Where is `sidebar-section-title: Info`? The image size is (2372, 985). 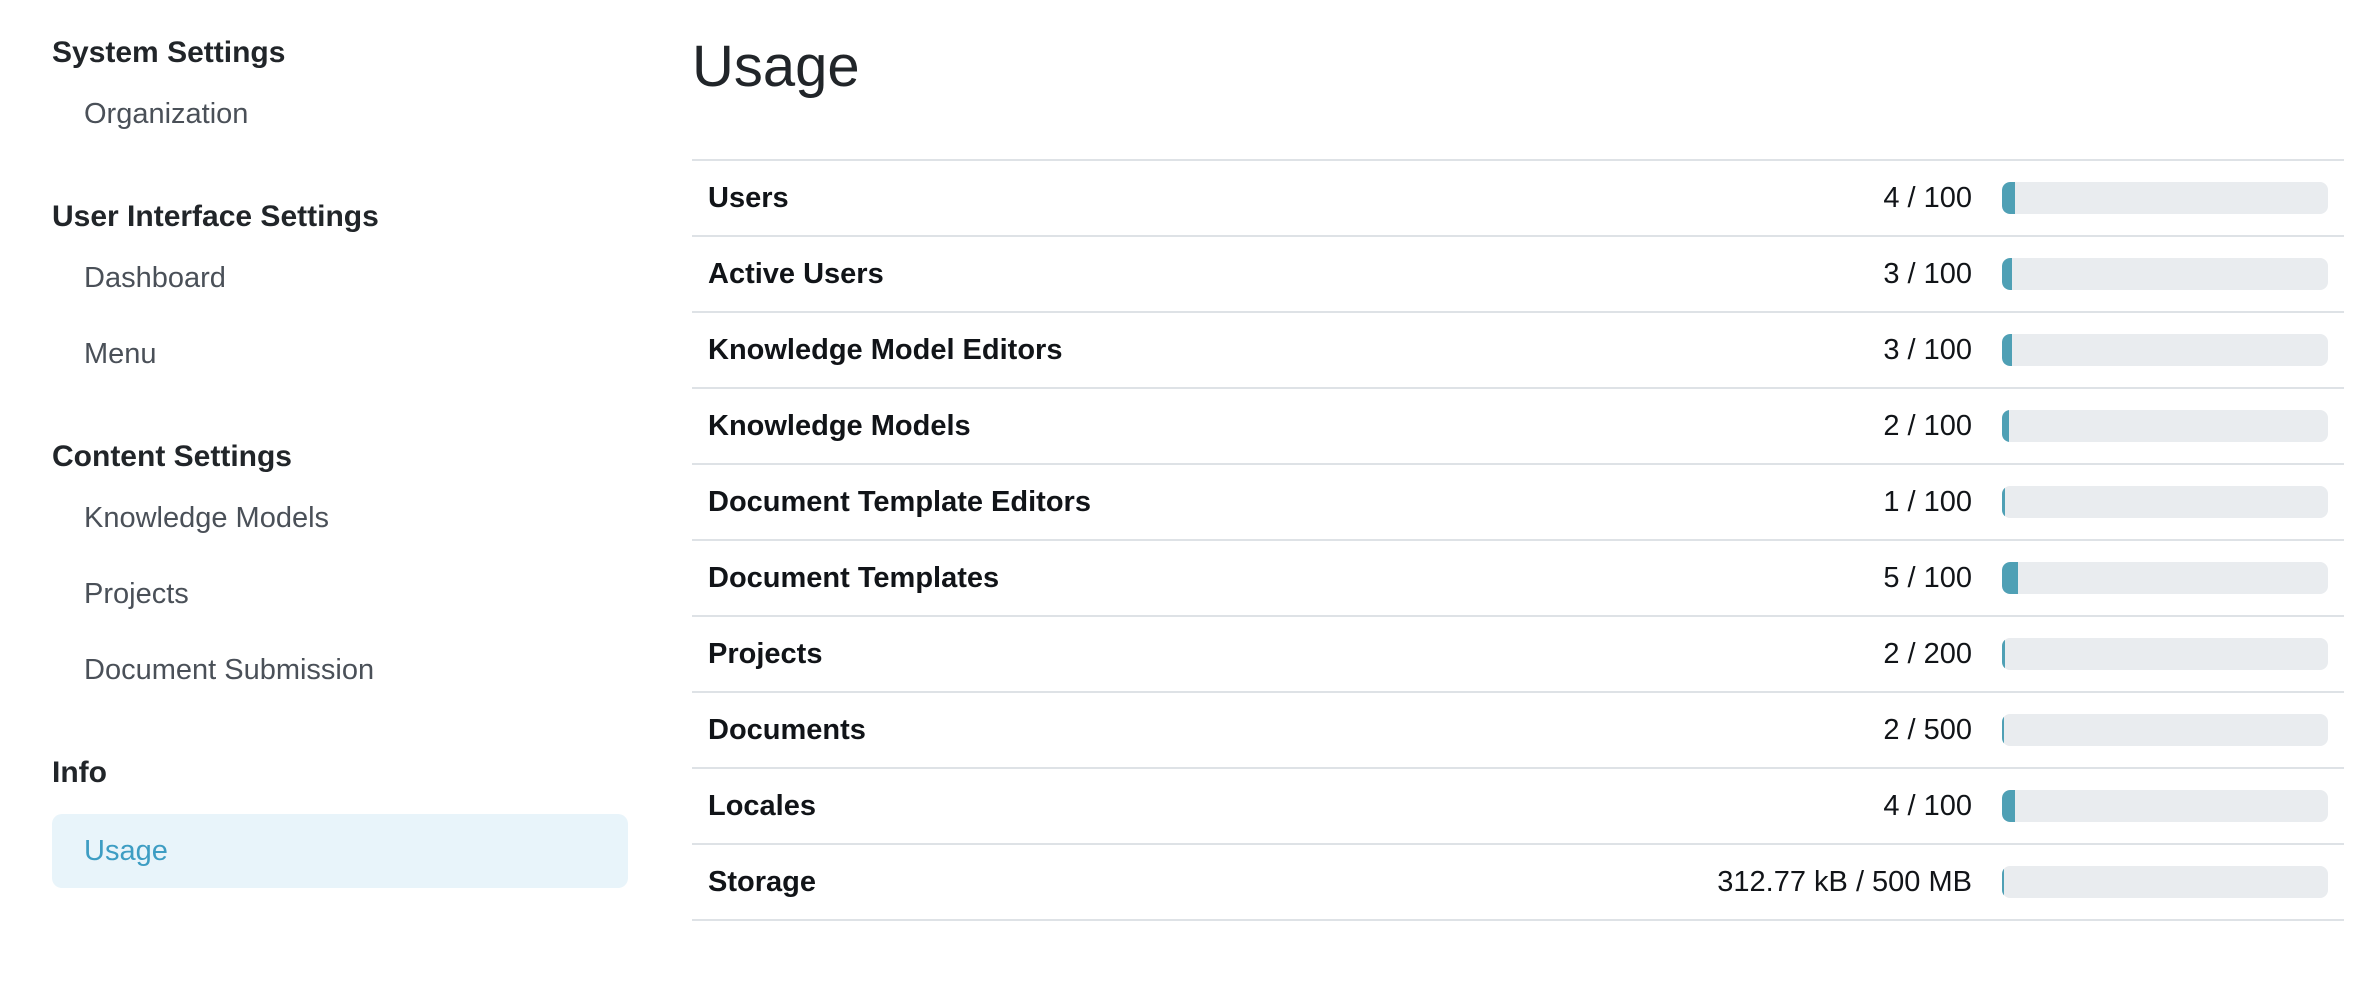 sidebar-section-title: Info is located at coordinates (79, 772).